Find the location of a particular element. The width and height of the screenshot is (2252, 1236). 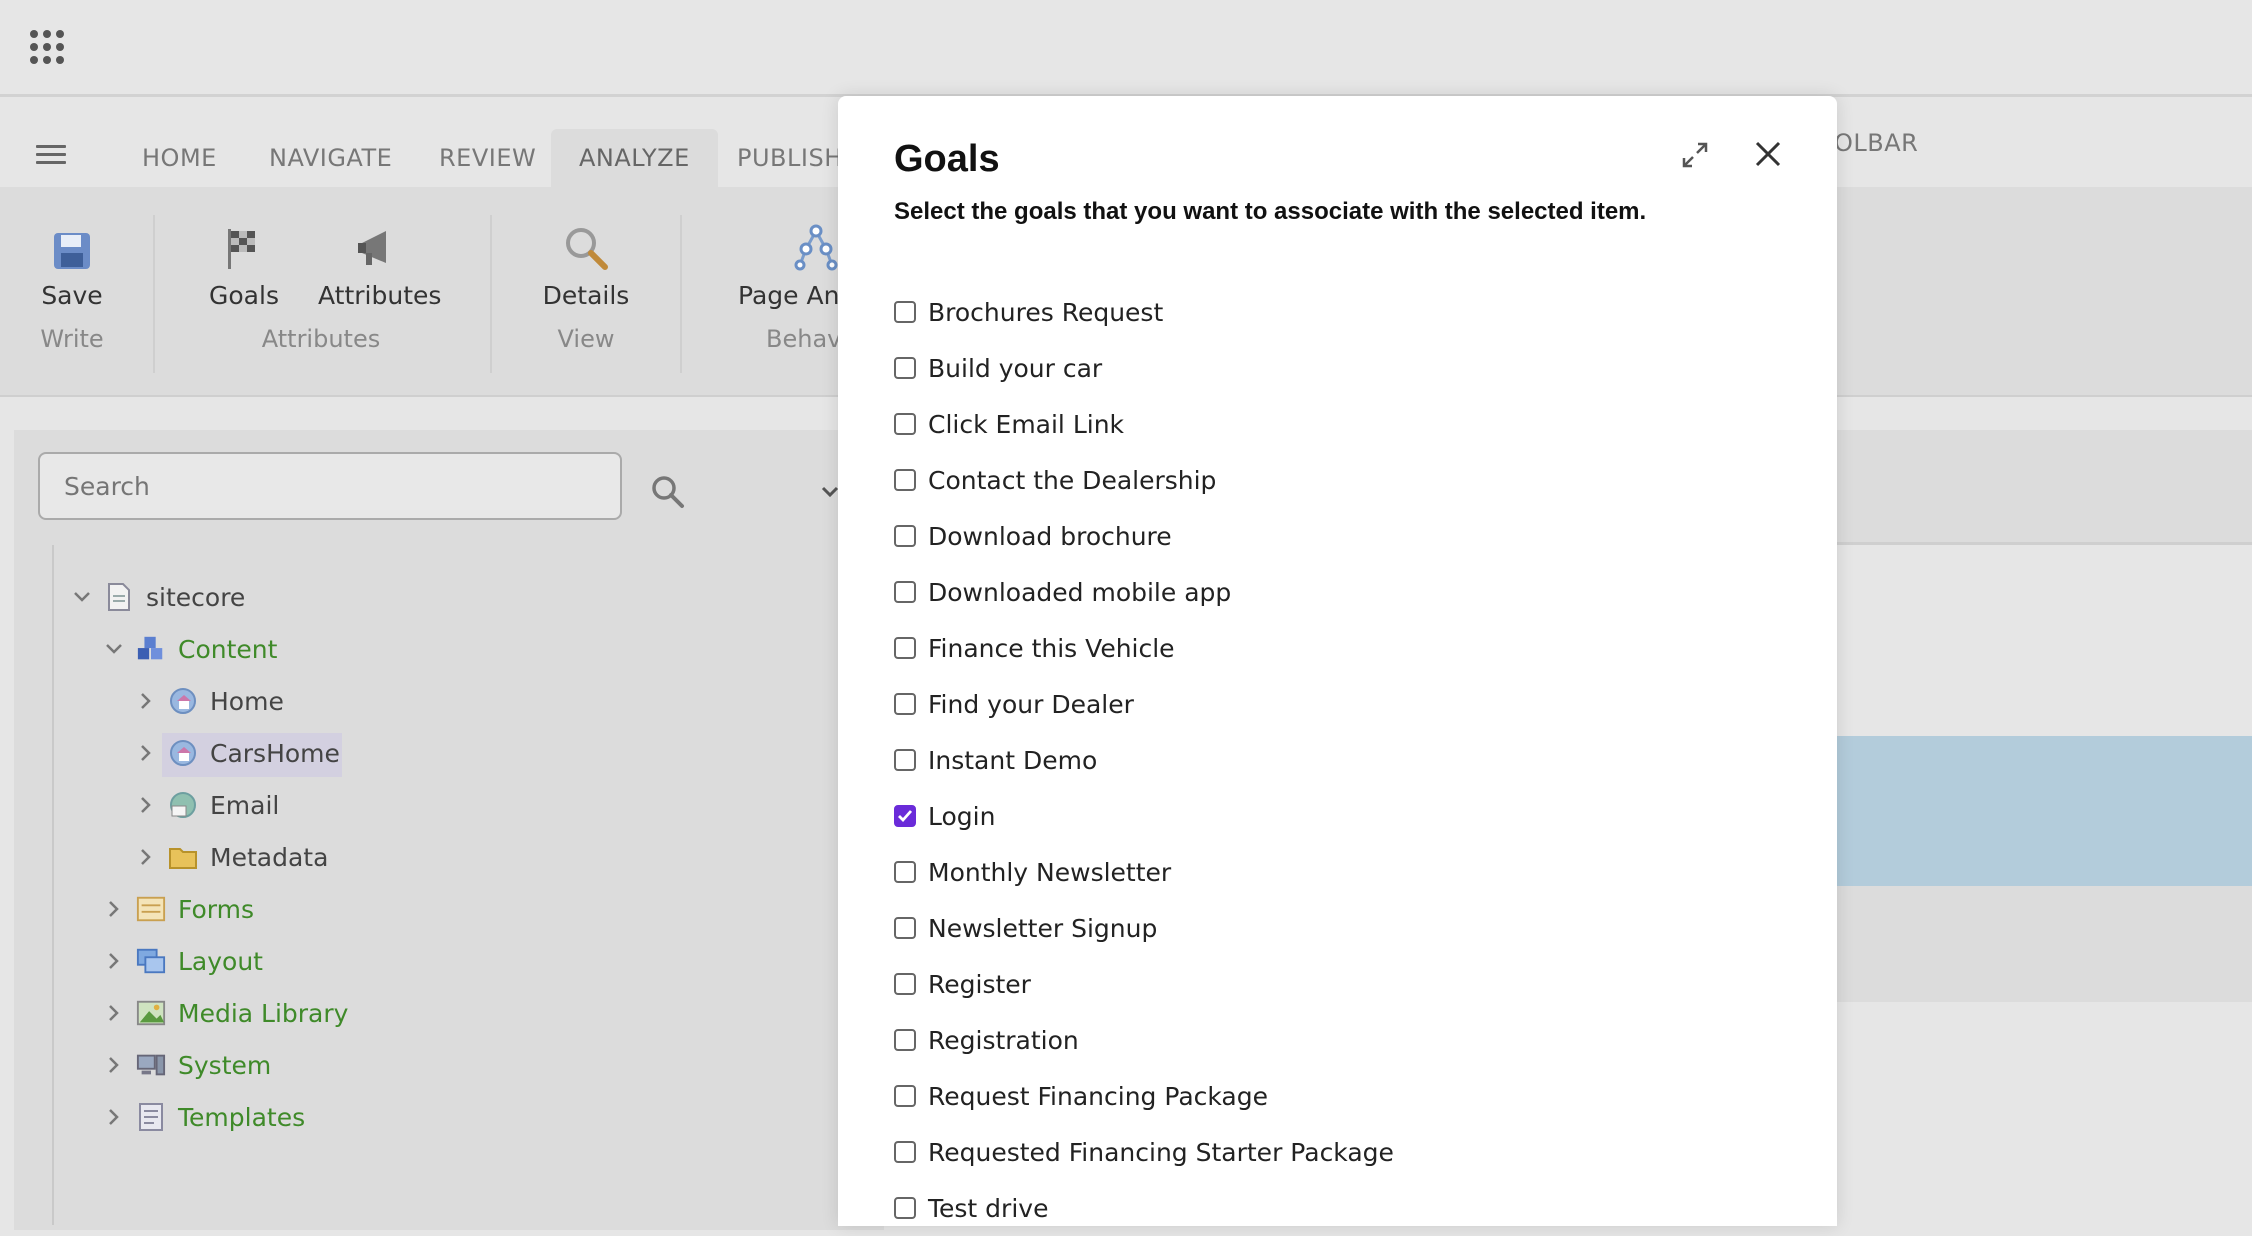

search-input is located at coordinates (330, 486).